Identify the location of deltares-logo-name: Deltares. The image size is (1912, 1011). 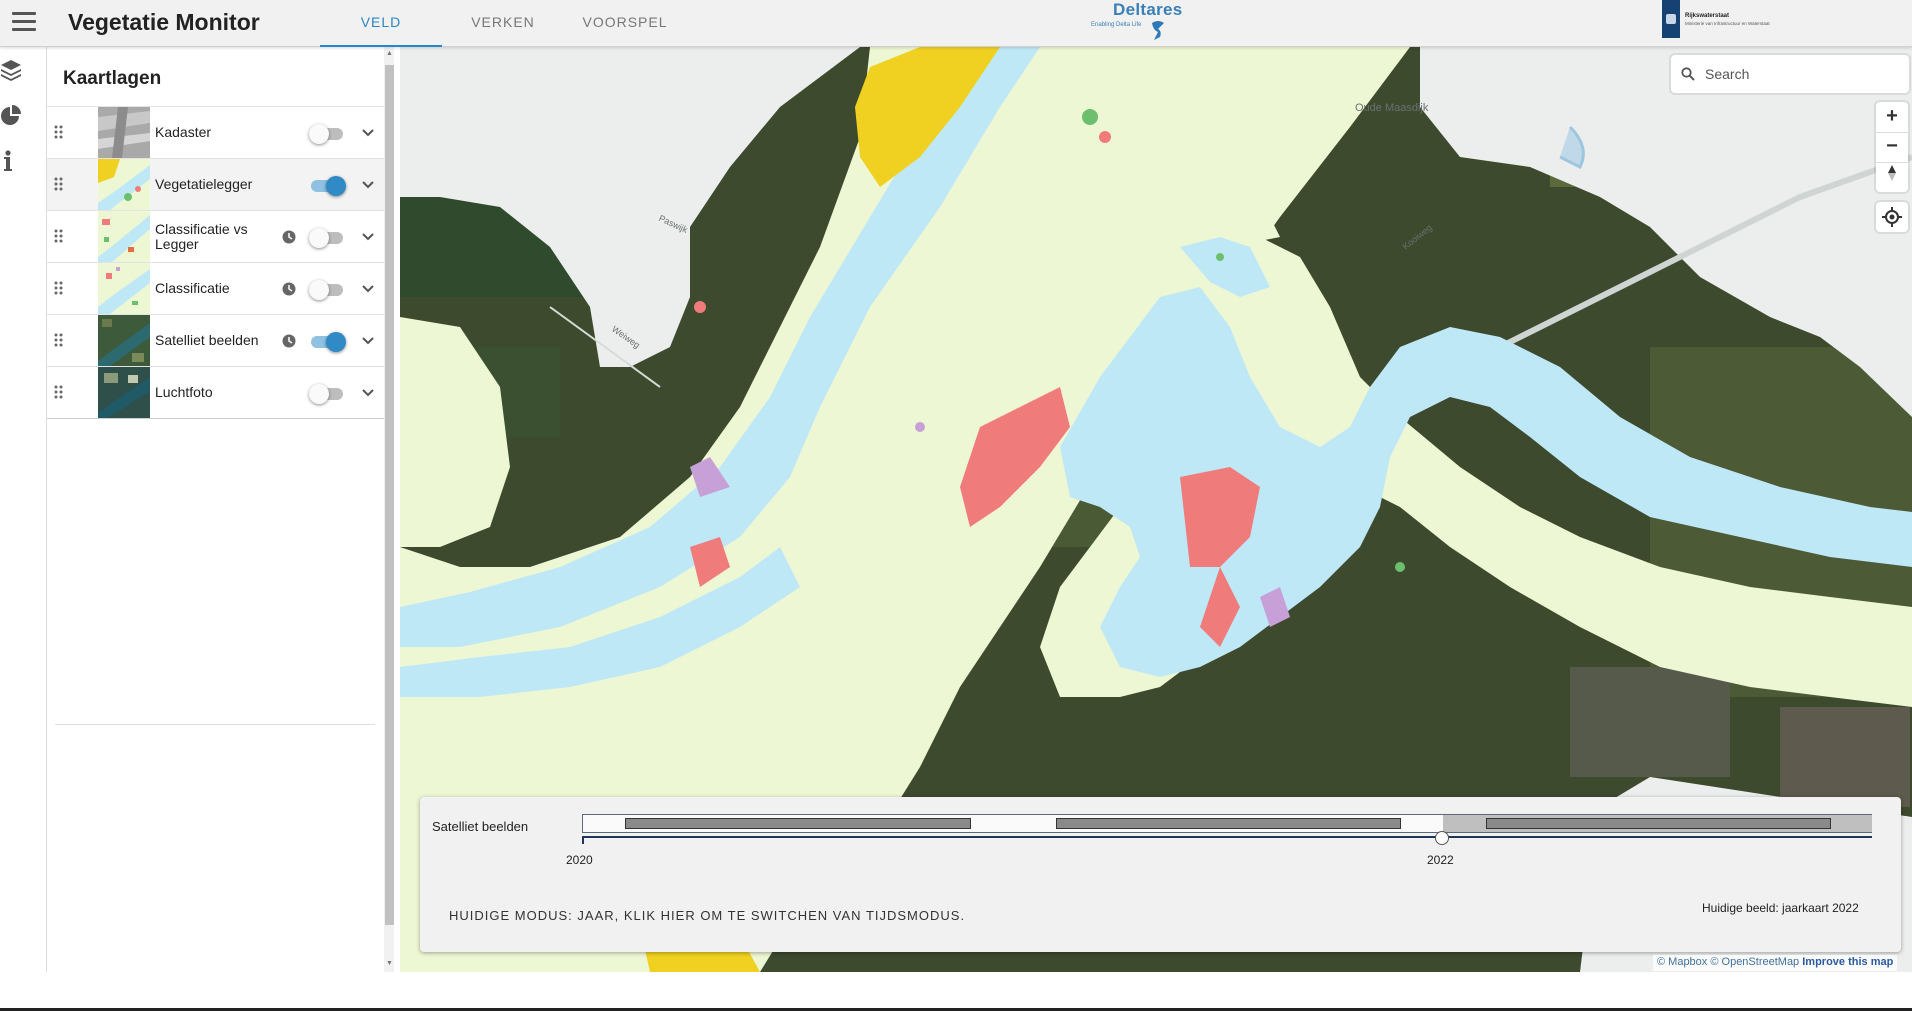
(1148, 9).